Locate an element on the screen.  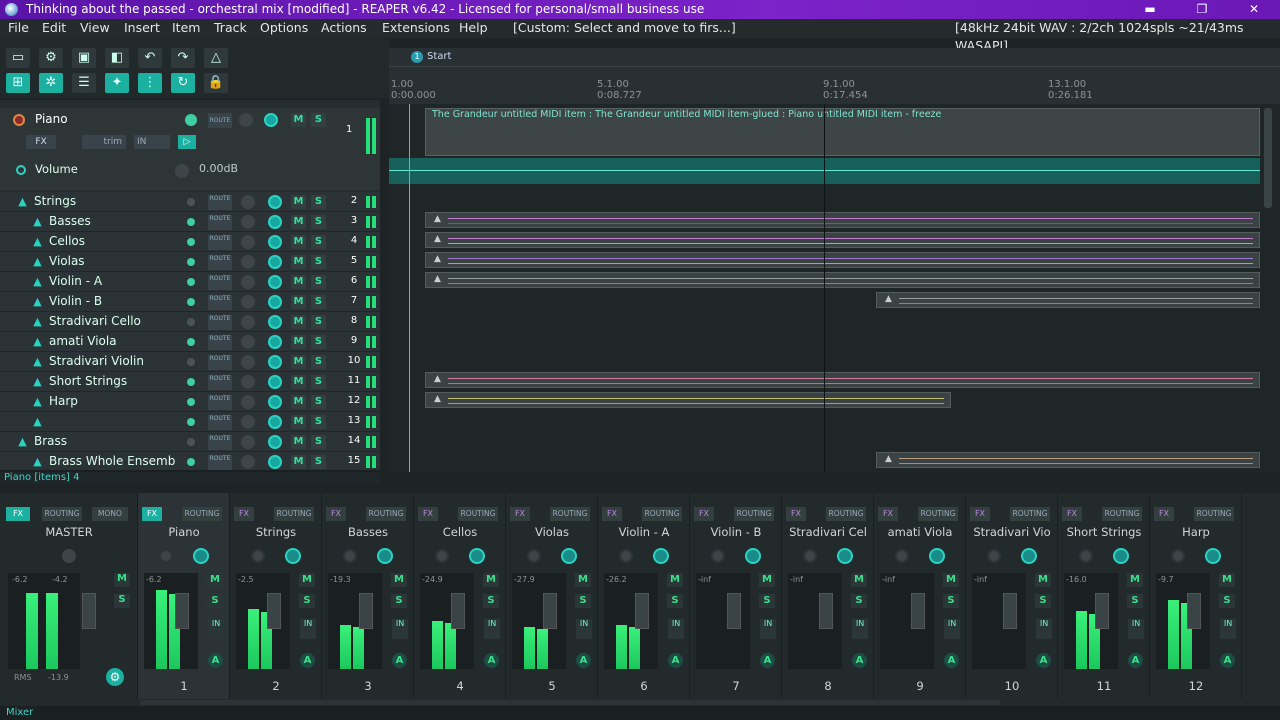
piano-input-button: IN is located at coordinates (152, 142).